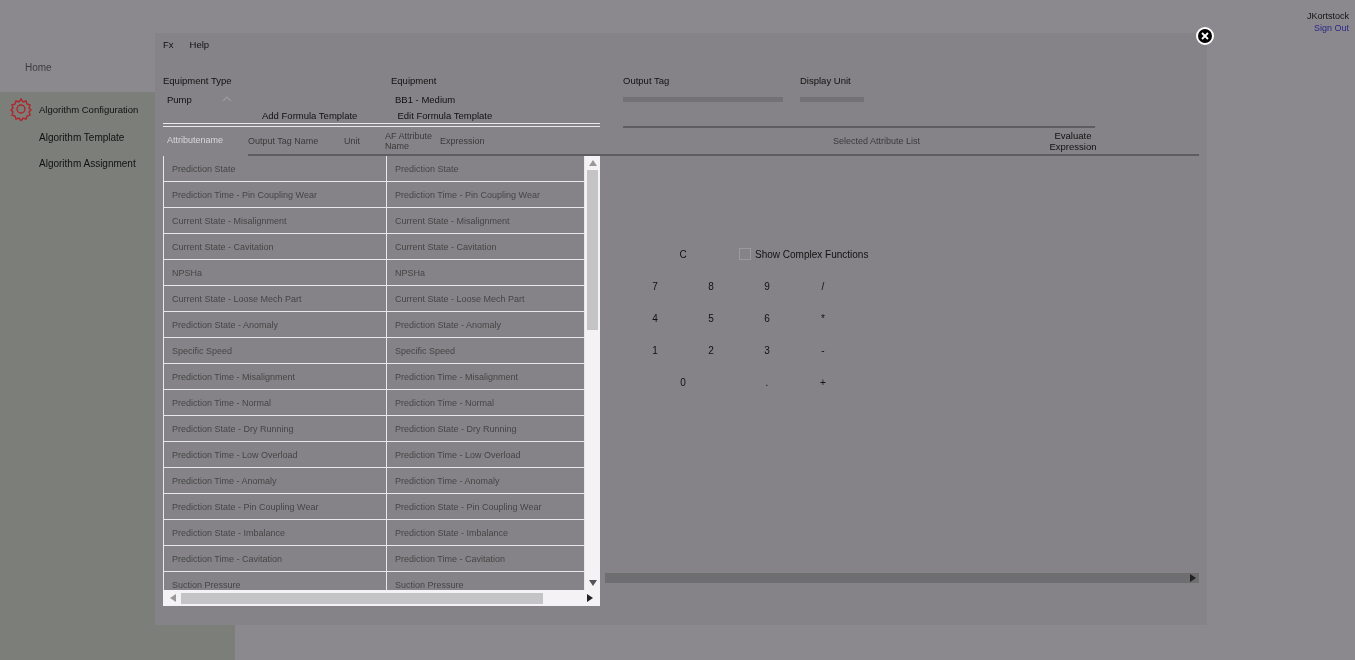 This screenshot has width=1355, height=660. I want to click on keypad-key: +, so click(823, 382).